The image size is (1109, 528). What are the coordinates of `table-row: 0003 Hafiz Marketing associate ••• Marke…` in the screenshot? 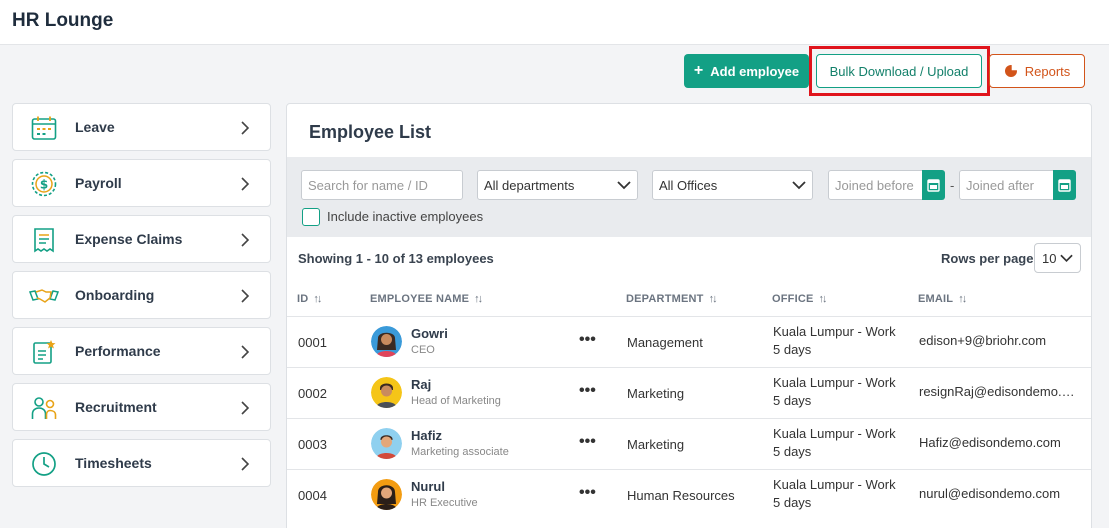 It's located at (689, 443).